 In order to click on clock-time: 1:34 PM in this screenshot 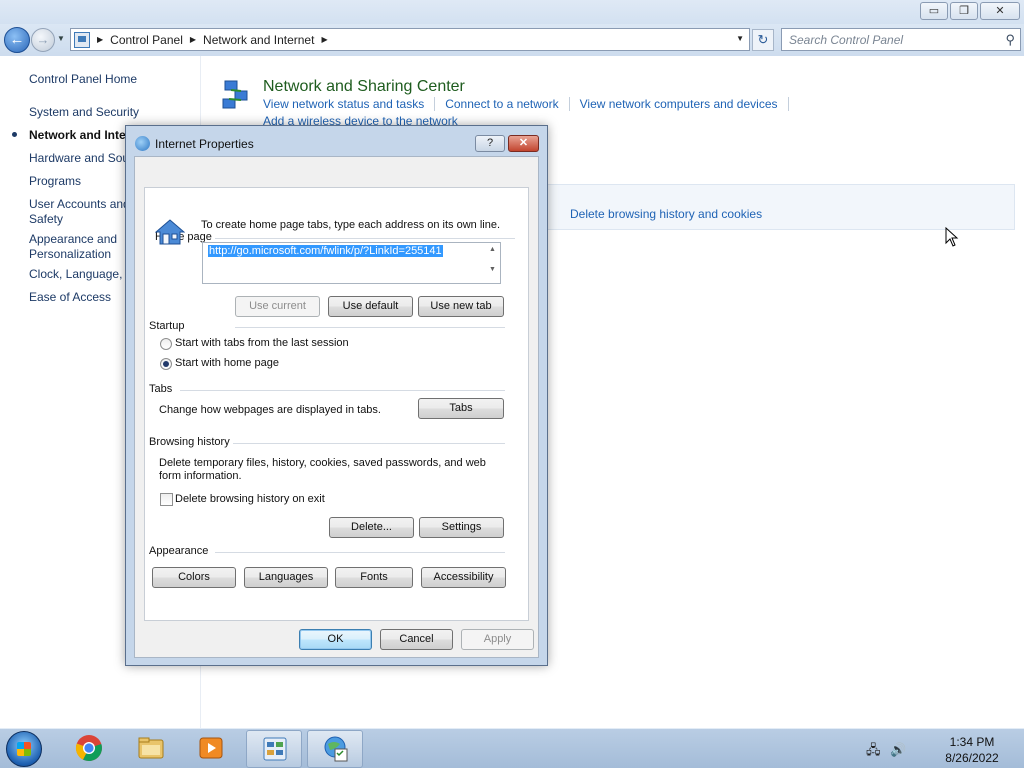, I will do `click(972, 742)`.